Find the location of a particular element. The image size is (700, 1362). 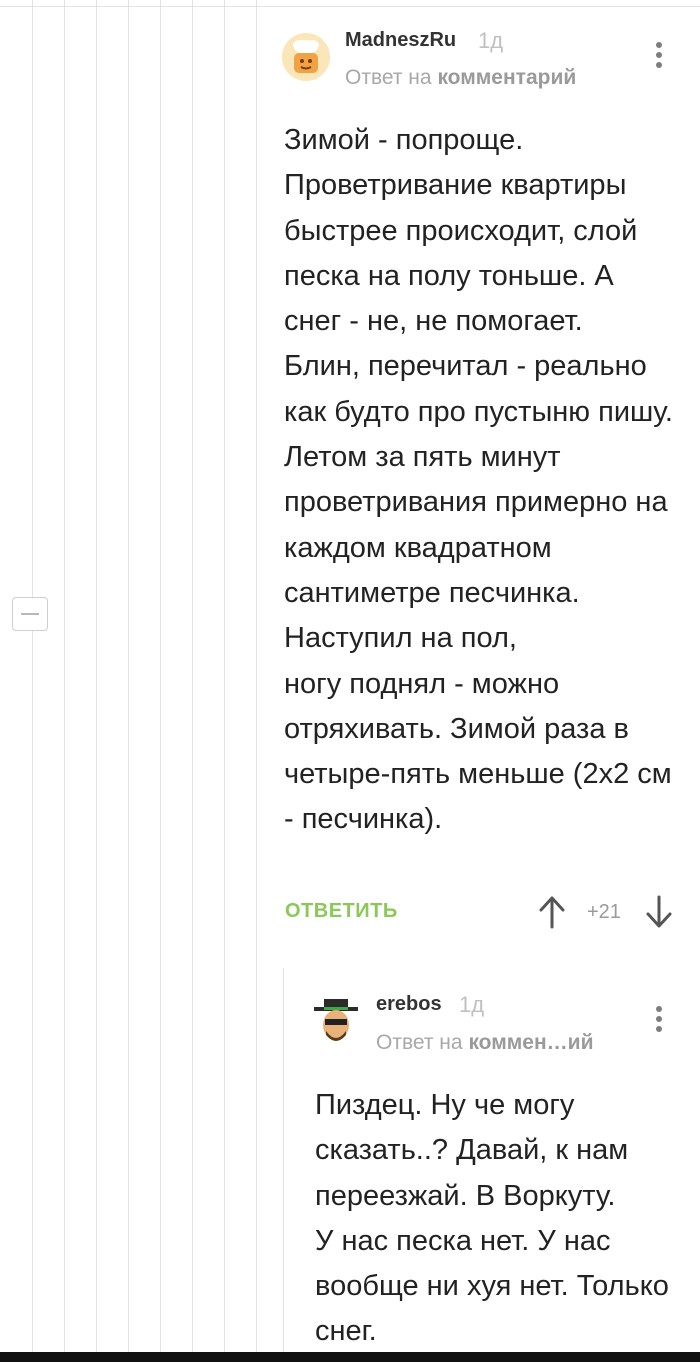

comment-author: erebos is located at coordinates (409, 1004).